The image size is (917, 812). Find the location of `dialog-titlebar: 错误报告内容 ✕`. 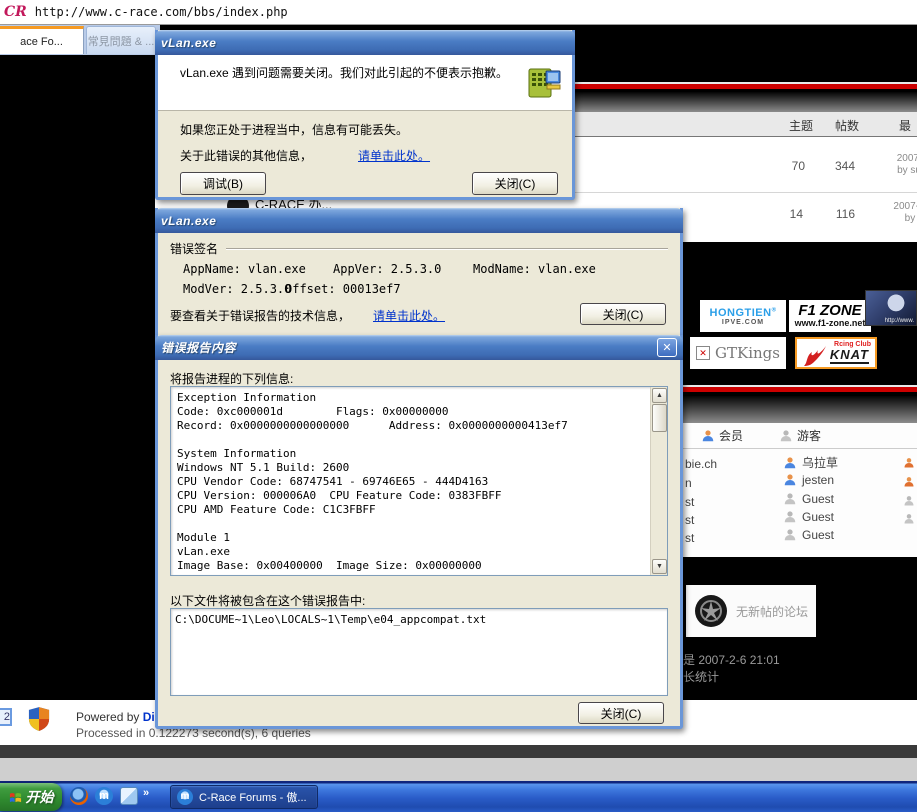

dialog-titlebar: 错误报告内容 ✕ is located at coordinates (419, 347).